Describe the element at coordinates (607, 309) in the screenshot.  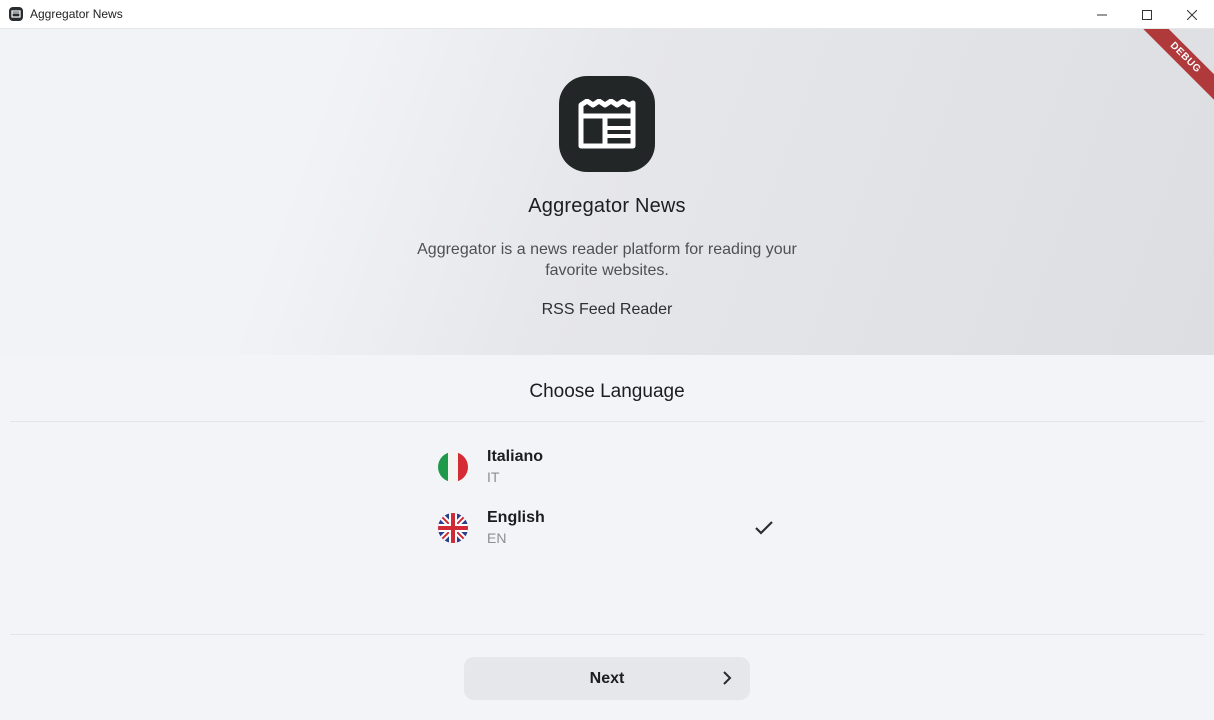
I see `app-tagline: RSS Feed Reader` at that location.